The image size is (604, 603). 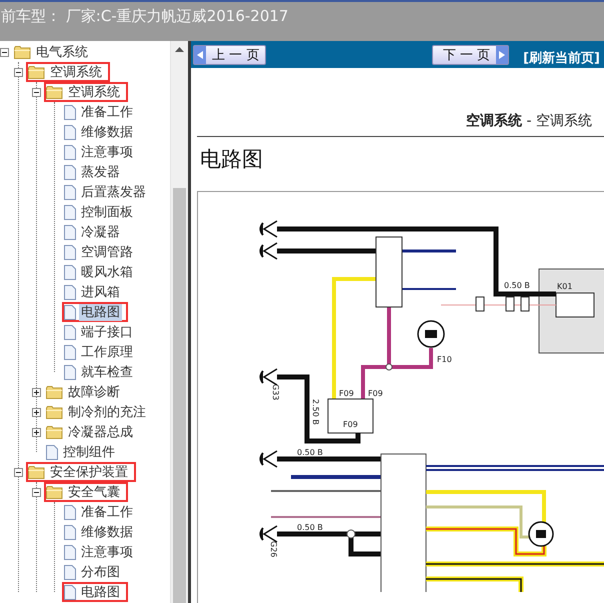 What do you see at coordinates (100, 292) in the screenshot?
I see `tree-item: 进风箱` at bounding box center [100, 292].